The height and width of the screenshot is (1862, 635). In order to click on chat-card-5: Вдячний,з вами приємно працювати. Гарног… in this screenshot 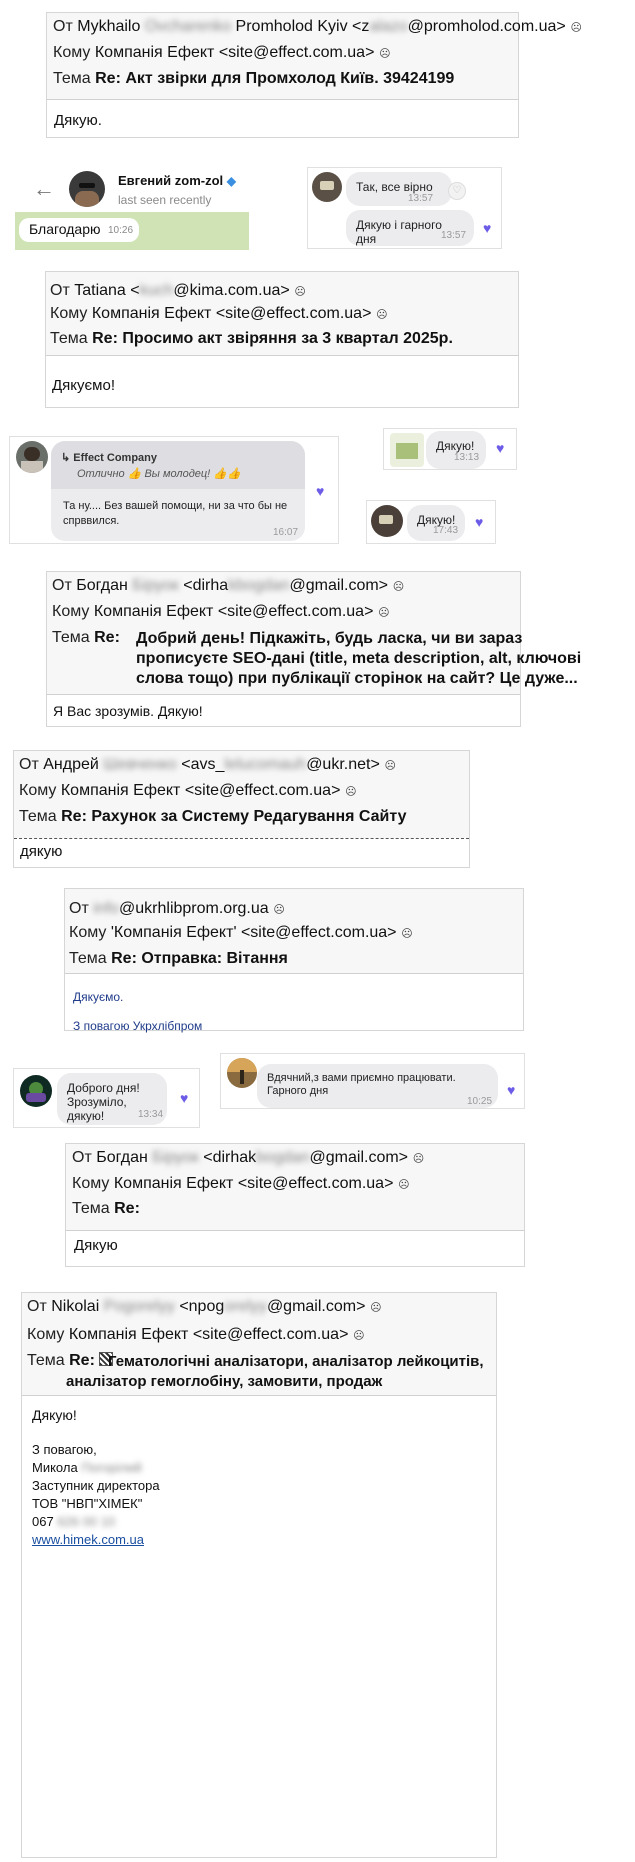, I will do `click(372, 1081)`.